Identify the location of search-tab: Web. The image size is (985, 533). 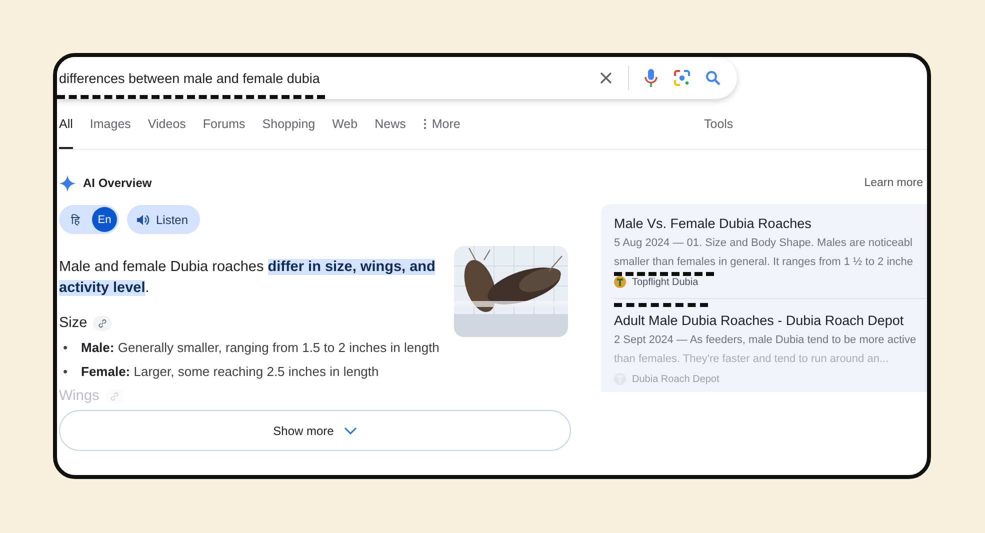
(345, 124).